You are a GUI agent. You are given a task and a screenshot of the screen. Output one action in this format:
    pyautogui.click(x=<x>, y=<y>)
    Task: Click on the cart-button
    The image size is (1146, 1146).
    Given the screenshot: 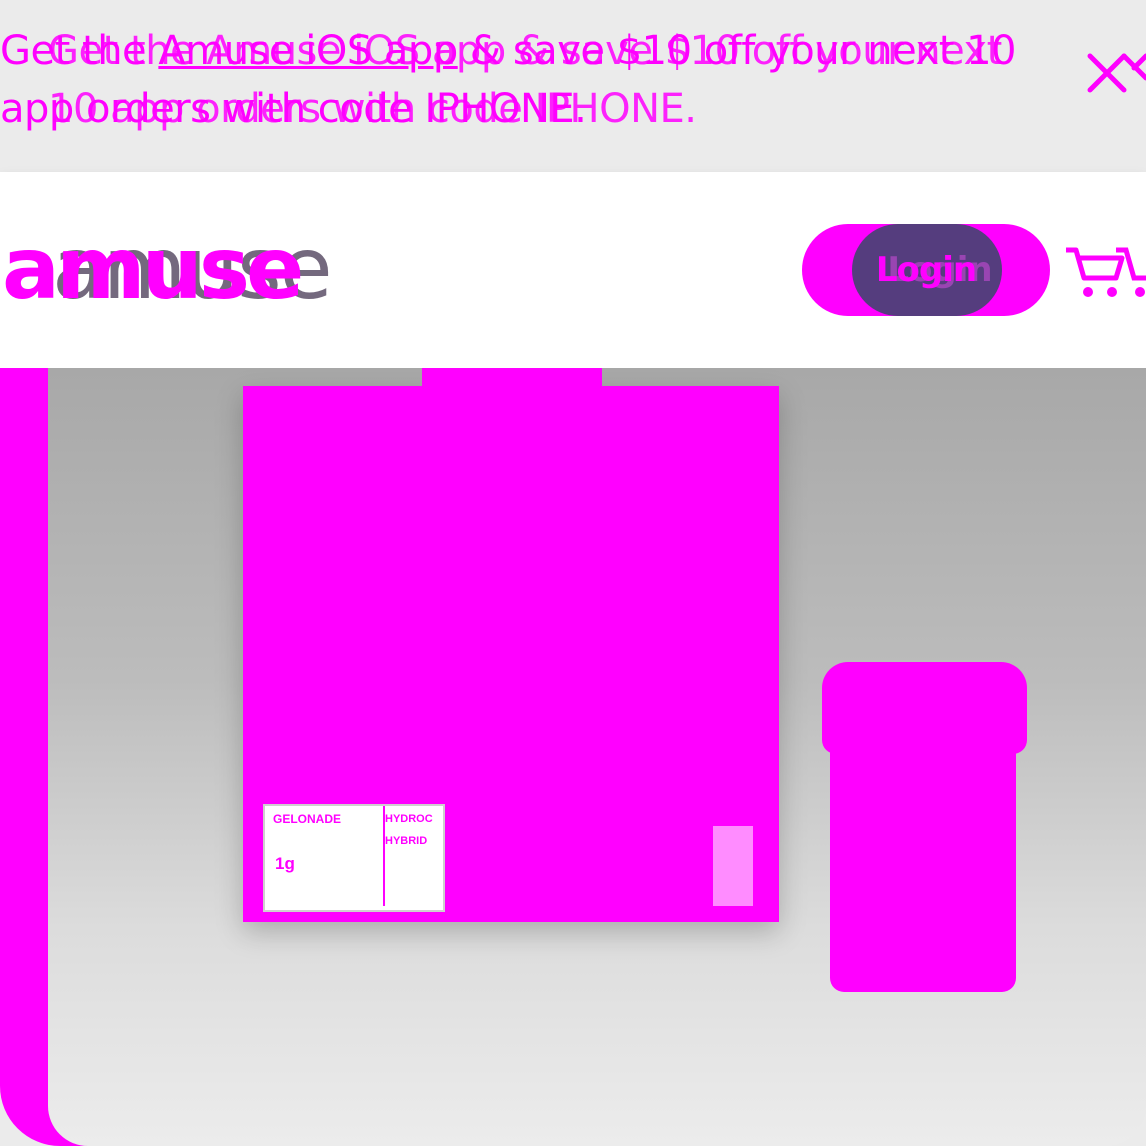 What is the action you would take?
    pyautogui.click(x=1105, y=273)
    